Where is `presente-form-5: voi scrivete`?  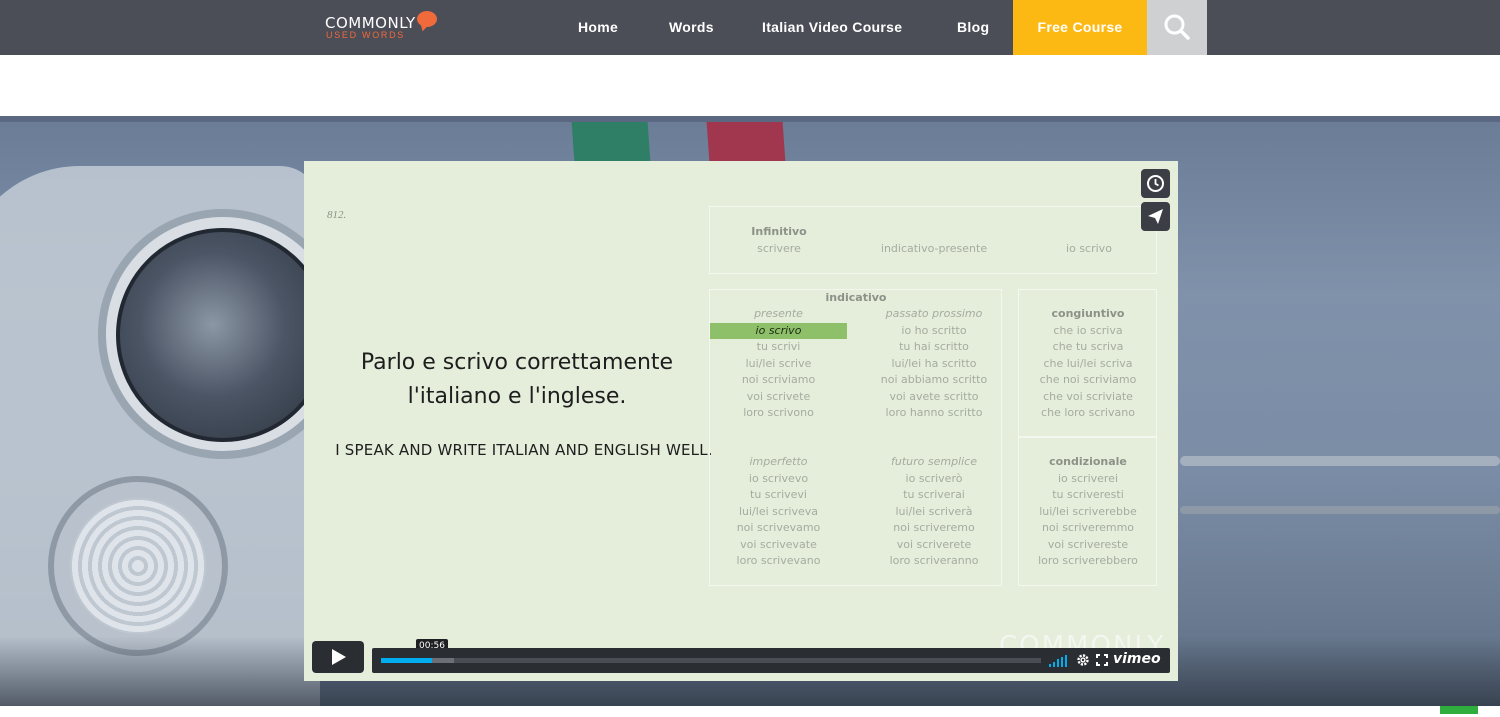
presente-form-5: voi scrivete is located at coordinates (778, 396).